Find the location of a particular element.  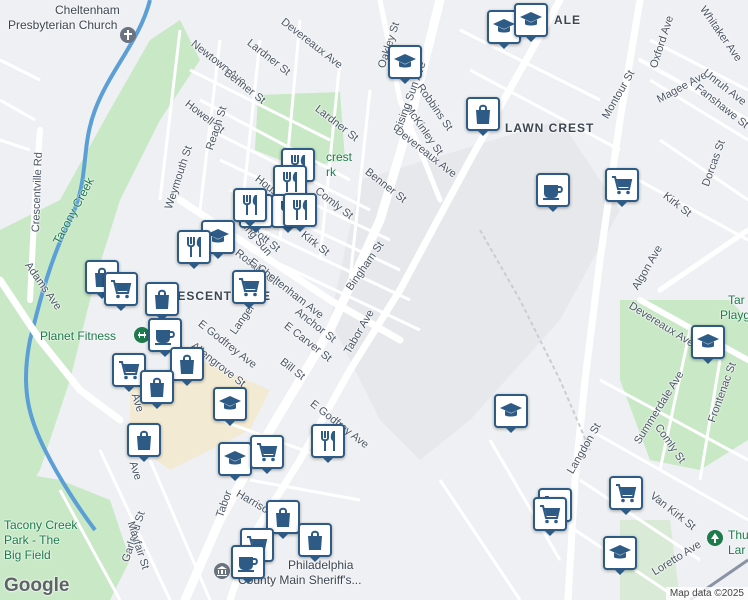

poi-lawncrest-park-label-2: rk is located at coordinates (331, 172).